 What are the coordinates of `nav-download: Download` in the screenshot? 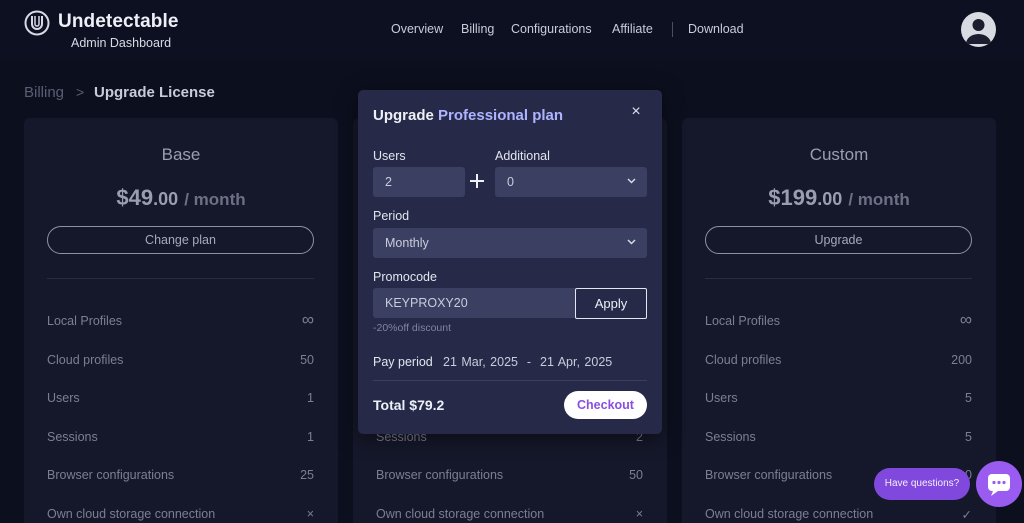 It's located at (716, 29).